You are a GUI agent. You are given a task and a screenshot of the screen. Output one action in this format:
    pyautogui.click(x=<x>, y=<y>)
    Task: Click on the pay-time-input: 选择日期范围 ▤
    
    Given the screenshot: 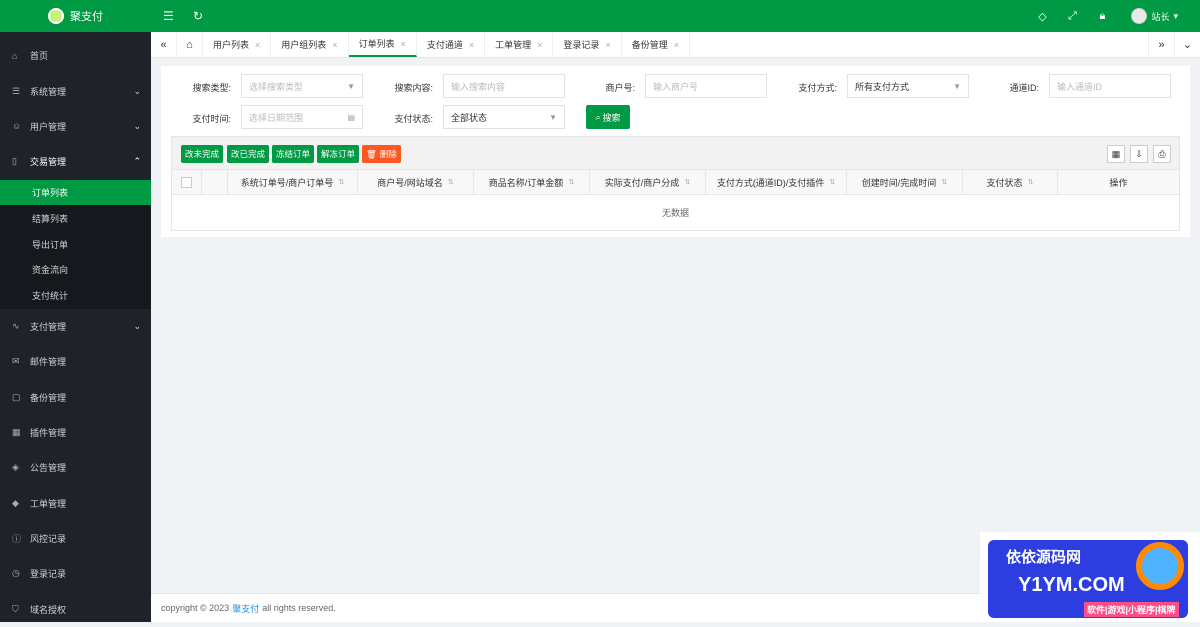 What is the action you would take?
    pyautogui.click(x=302, y=117)
    